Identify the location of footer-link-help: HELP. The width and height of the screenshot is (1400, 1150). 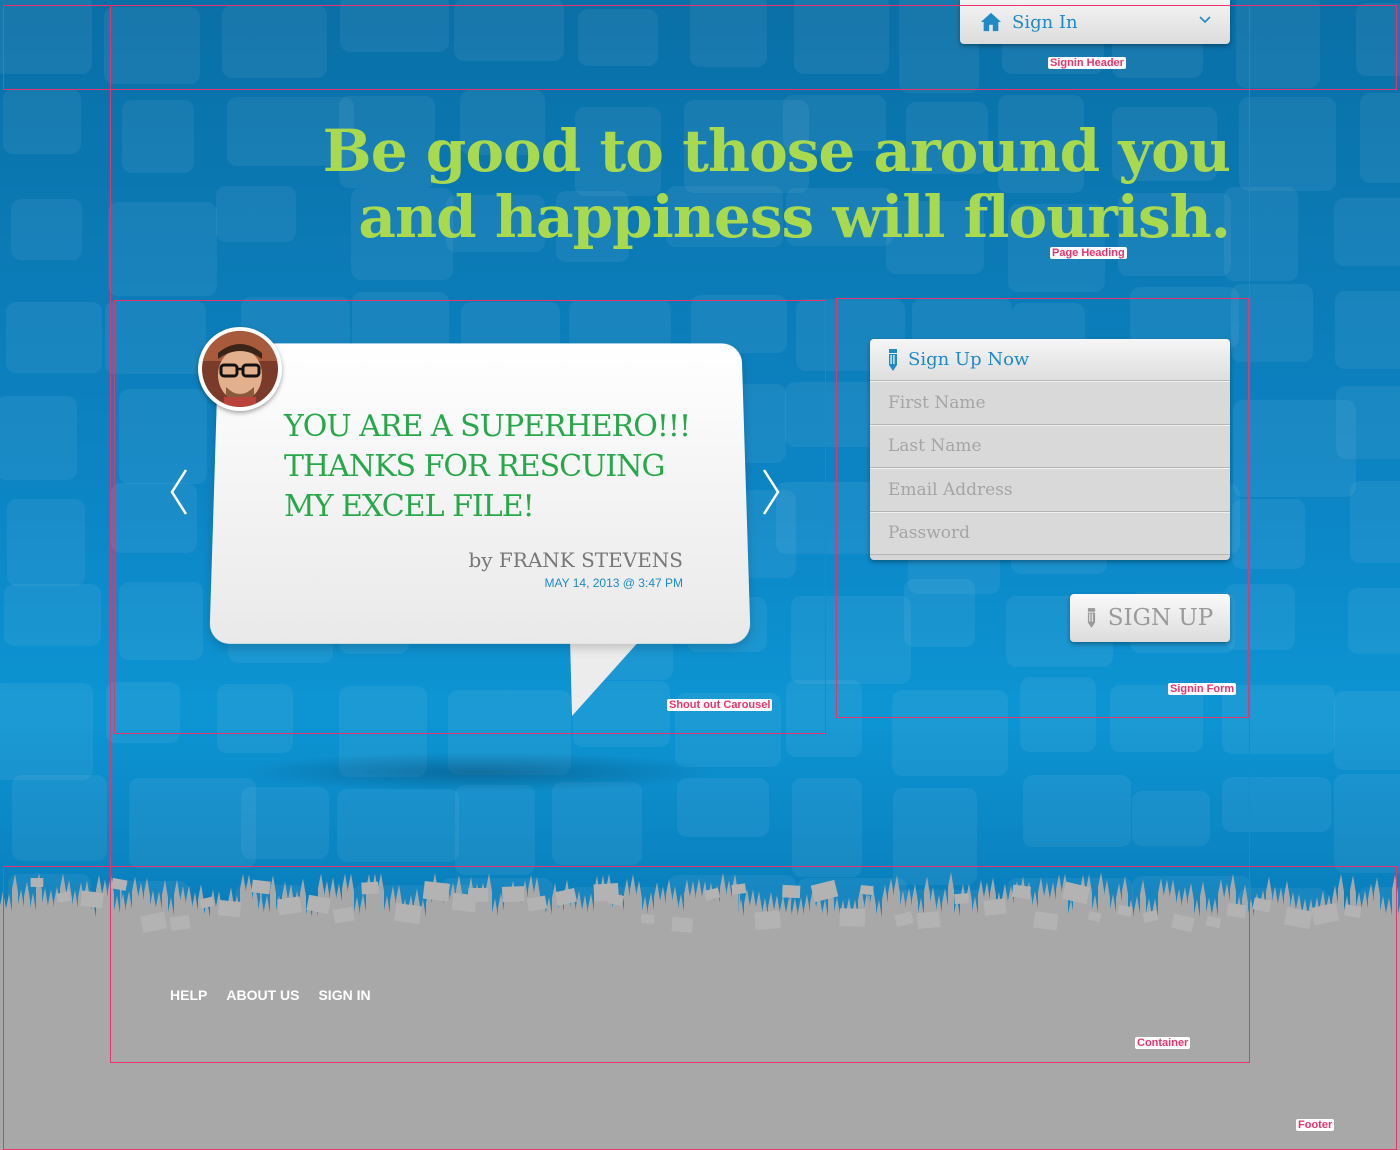
(188, 995).